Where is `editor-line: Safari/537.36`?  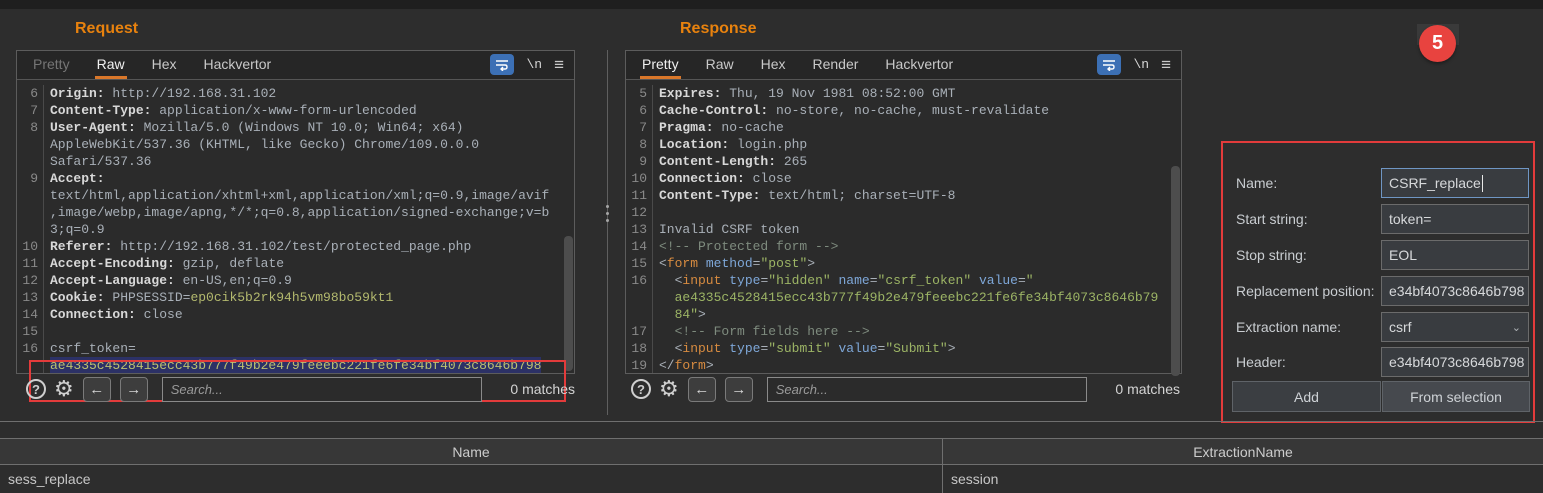 editor-line: Safari/537.36 is located at coordinates (295, 161).